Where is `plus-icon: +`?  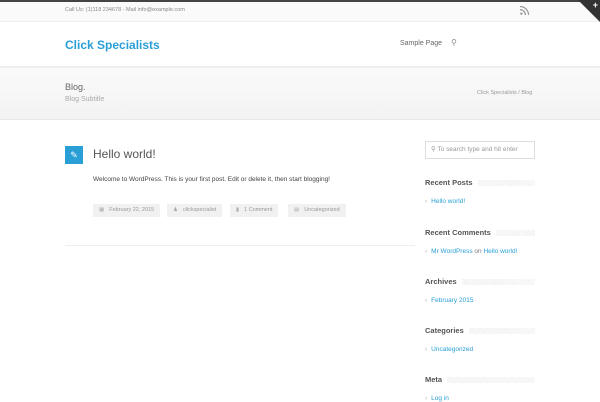 plus-icon: + is located at coordinates (595, 5).